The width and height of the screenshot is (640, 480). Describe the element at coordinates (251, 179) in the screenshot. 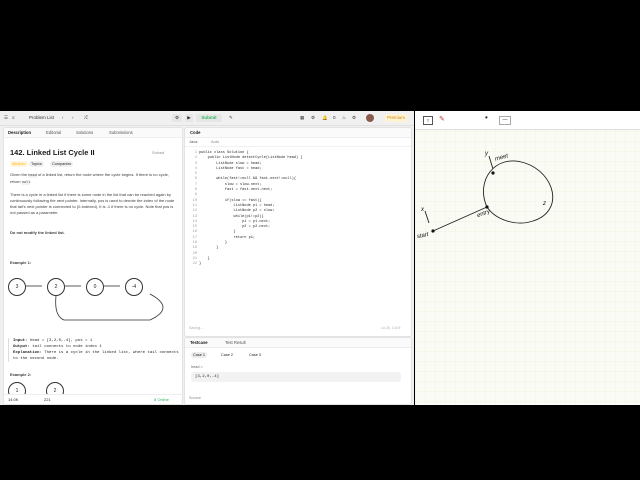

I see `code-line: while(fast!=null && fast.next!=null){` at that location.